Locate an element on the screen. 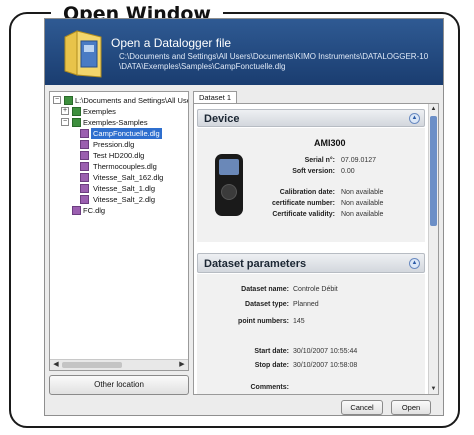 The height and width of the screenshot is (435, 474). expand-icon: + is located at coordinates (65, 111).